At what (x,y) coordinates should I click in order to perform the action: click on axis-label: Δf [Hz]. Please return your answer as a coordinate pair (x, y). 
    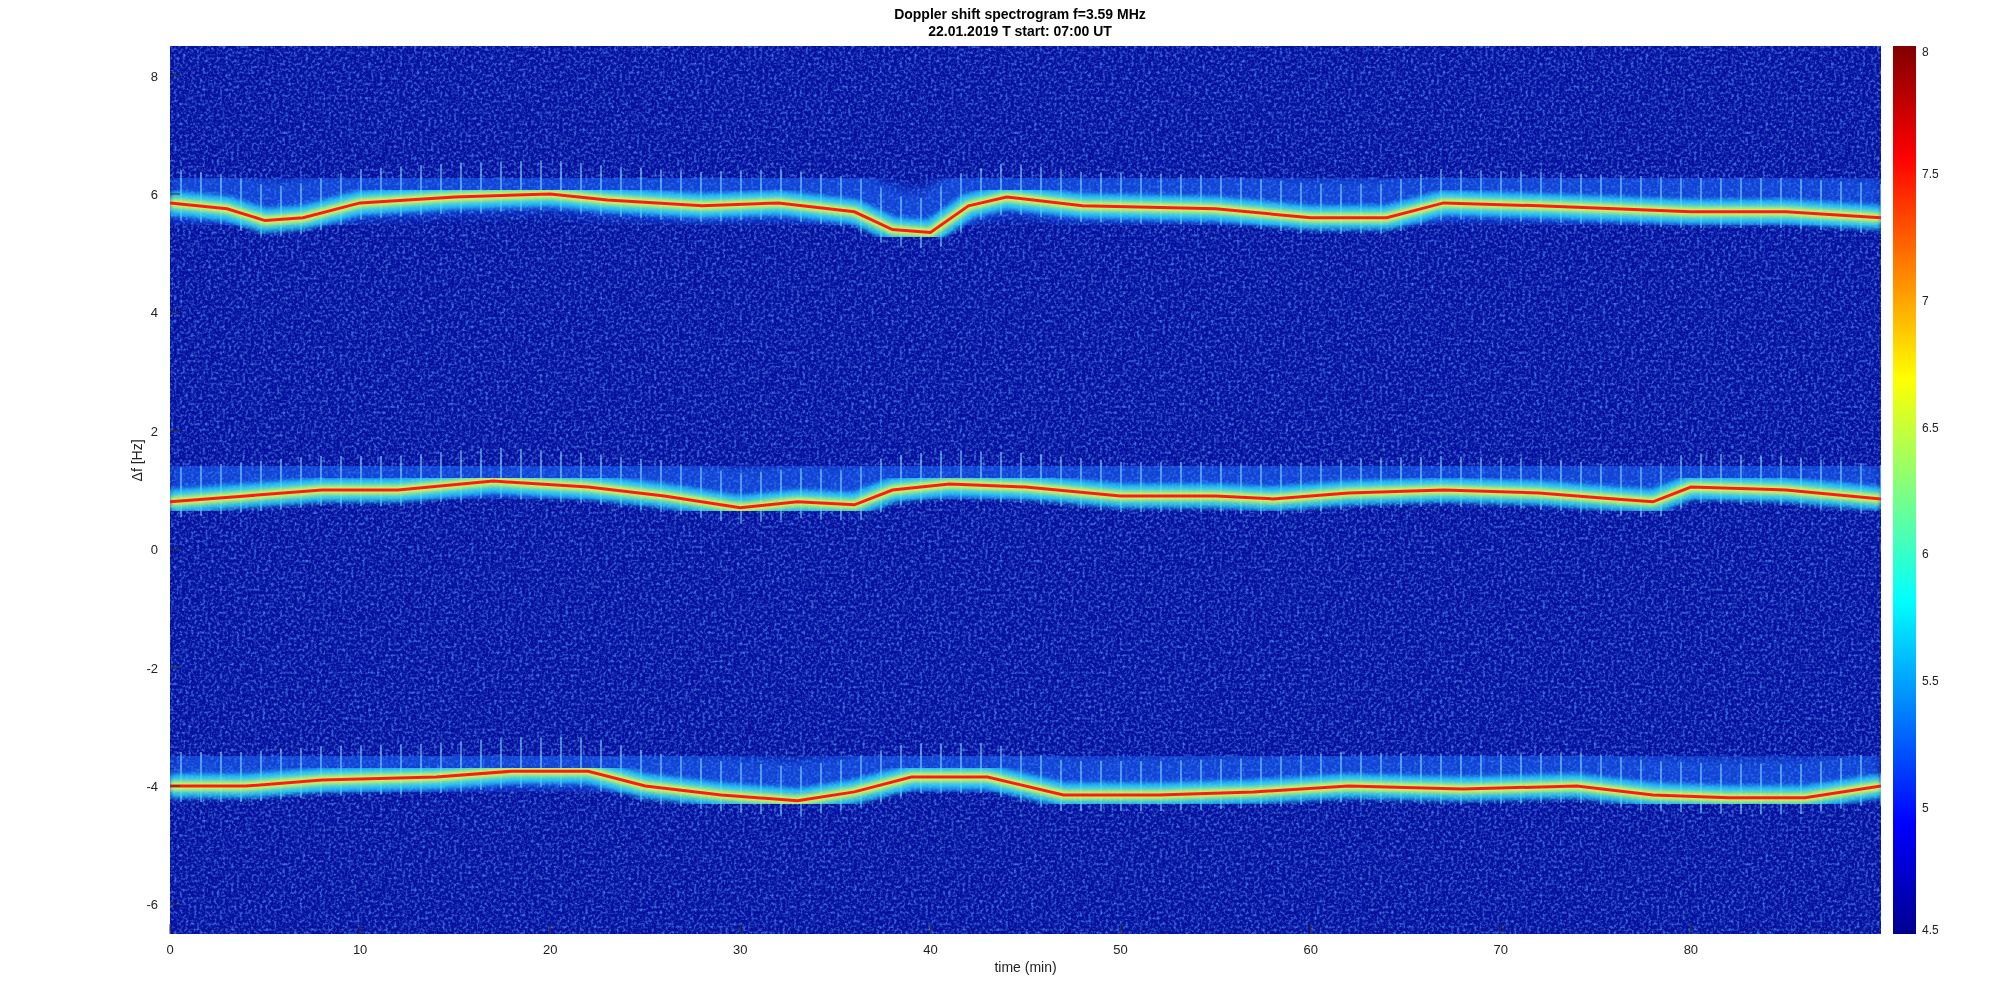
    Looking at the image, I should click on (137, 460).